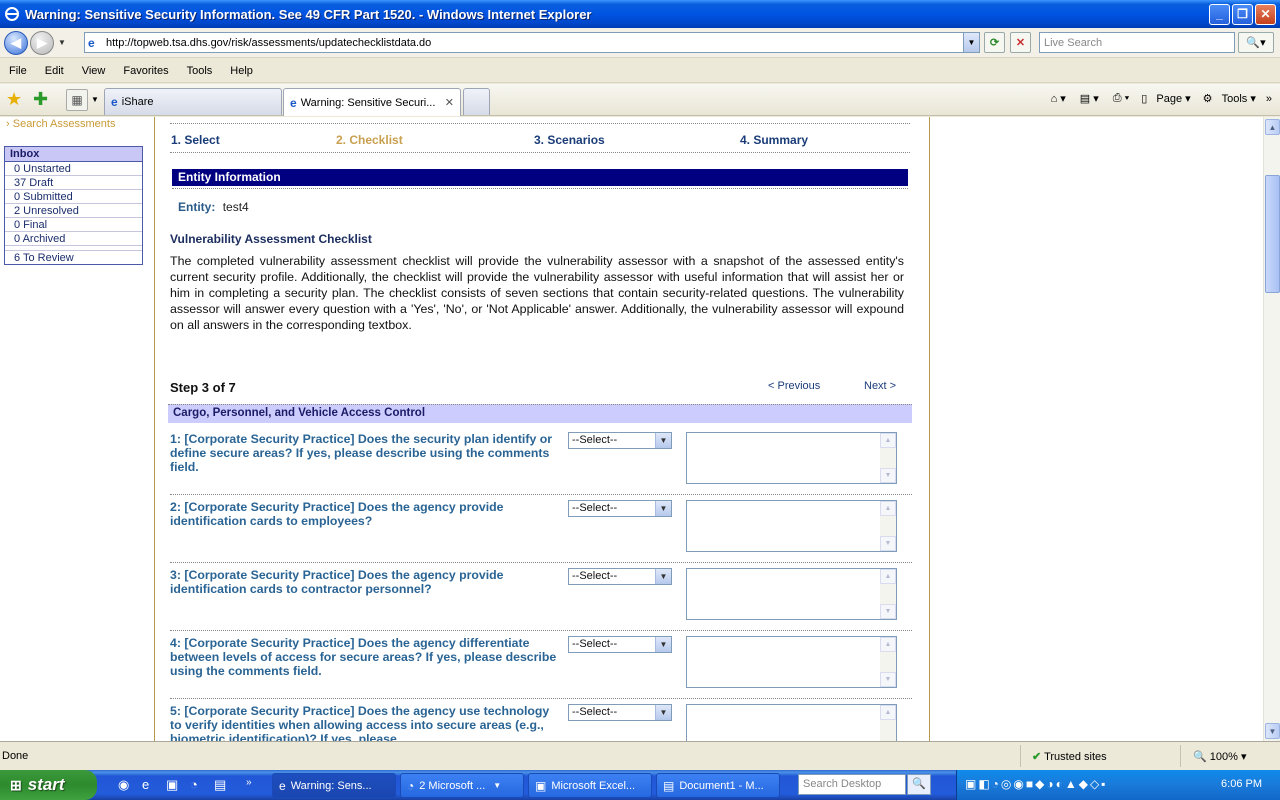  I want to click on menu-tools: Tools, so click(200, 71).